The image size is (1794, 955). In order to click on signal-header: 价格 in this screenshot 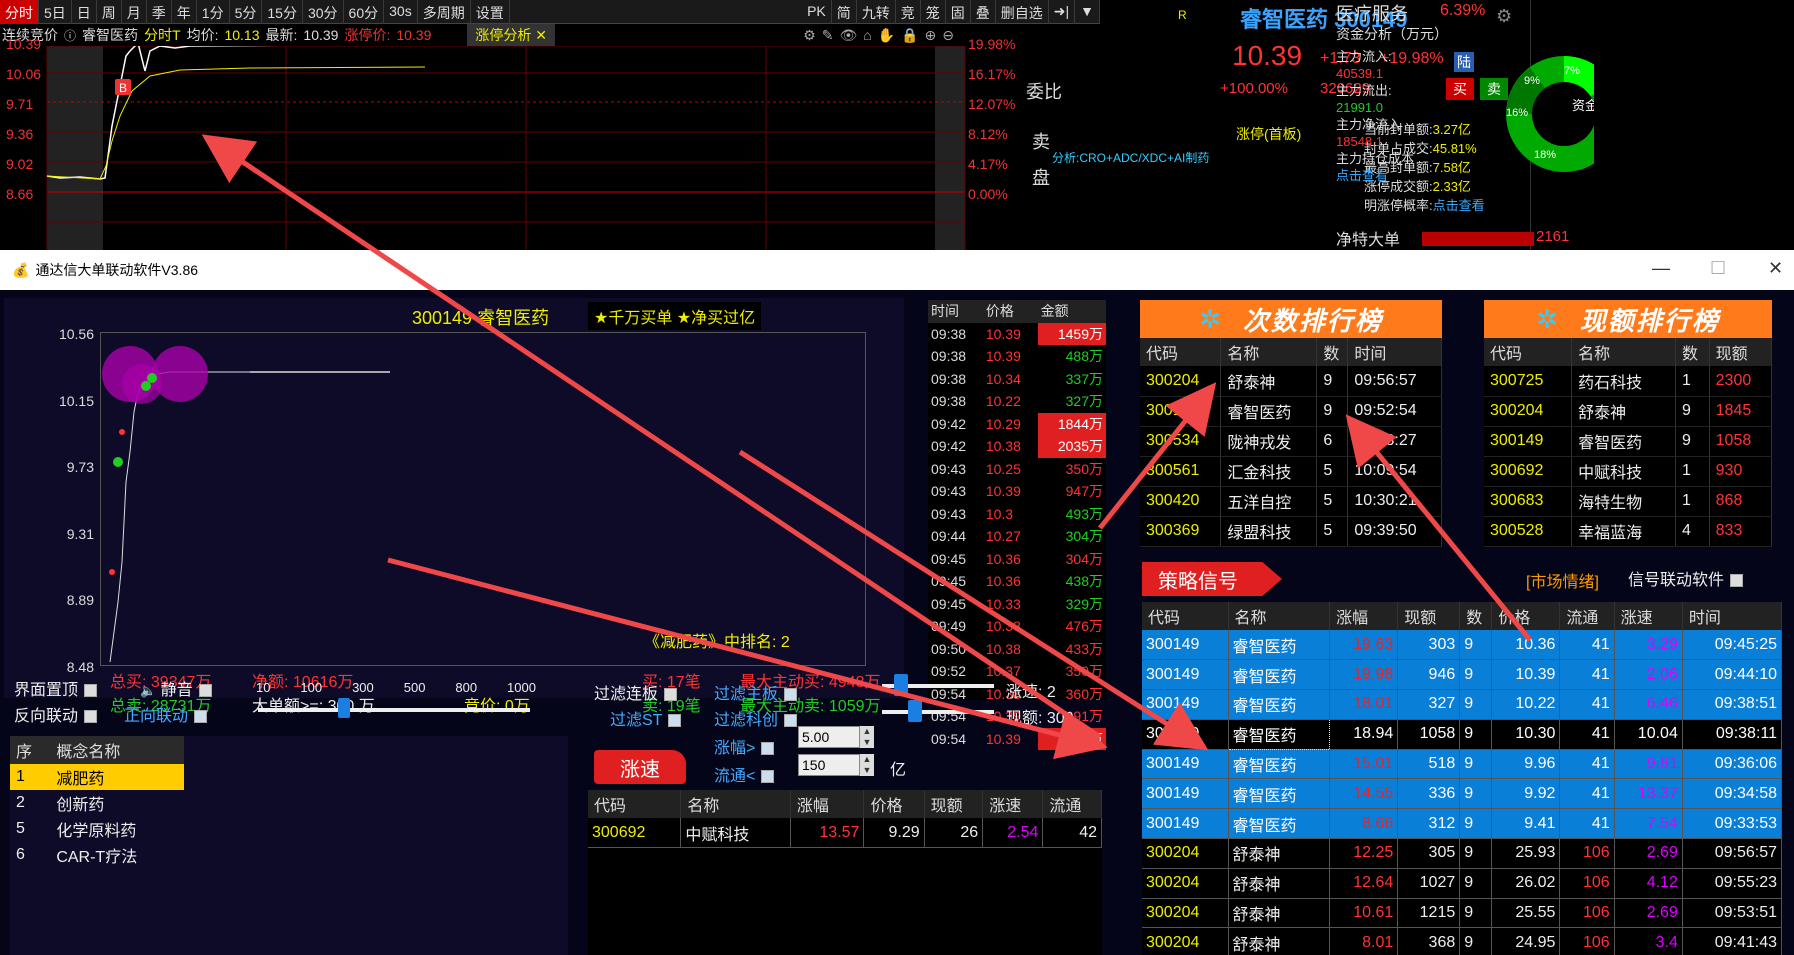, I will do `click(1526, 616)`.